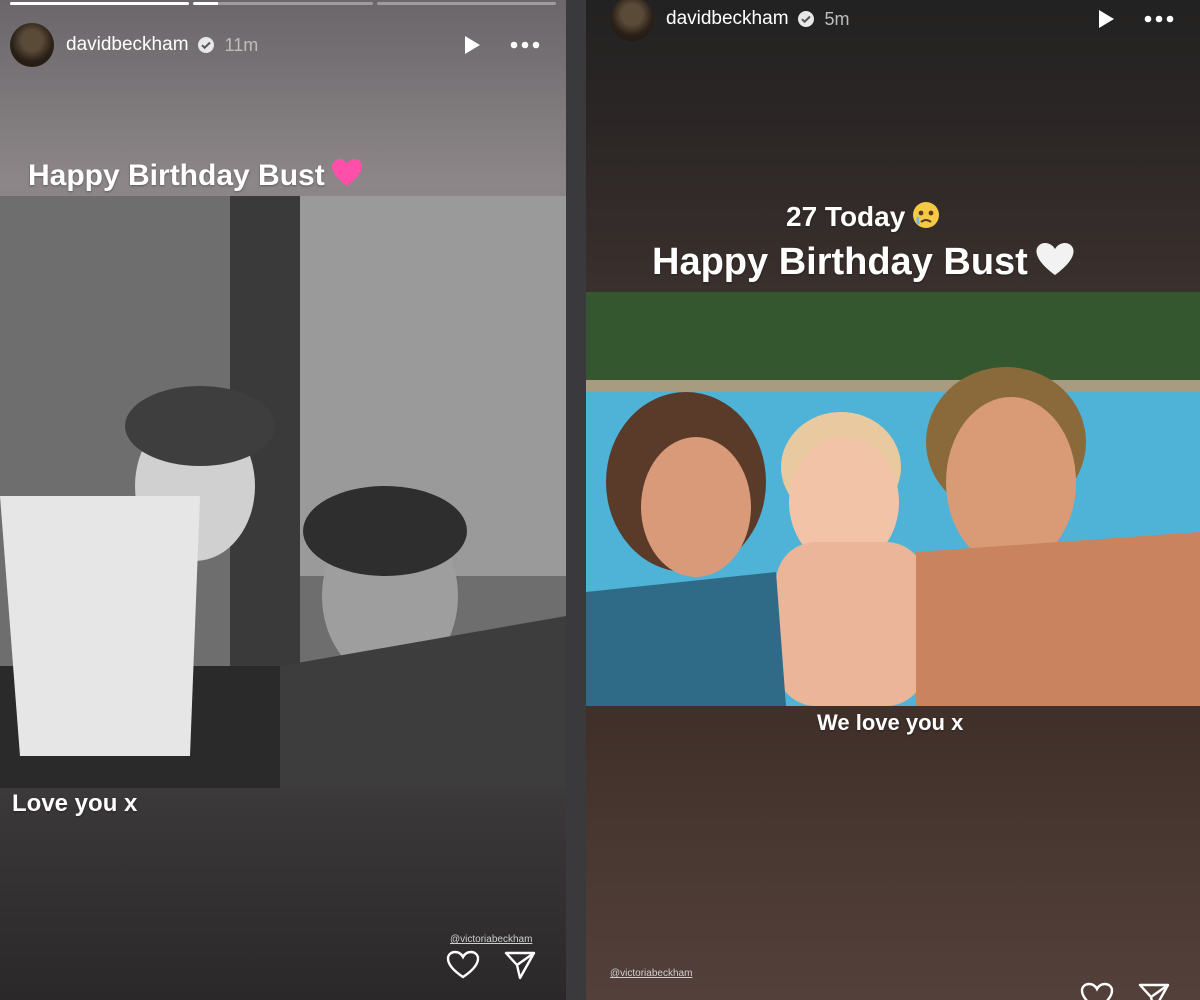 This screenshot has height=1000, width=1200. What do you see at coordinates (576, 500) in the screenshot?
I see `story-divider` at bounding box center [576, 500].